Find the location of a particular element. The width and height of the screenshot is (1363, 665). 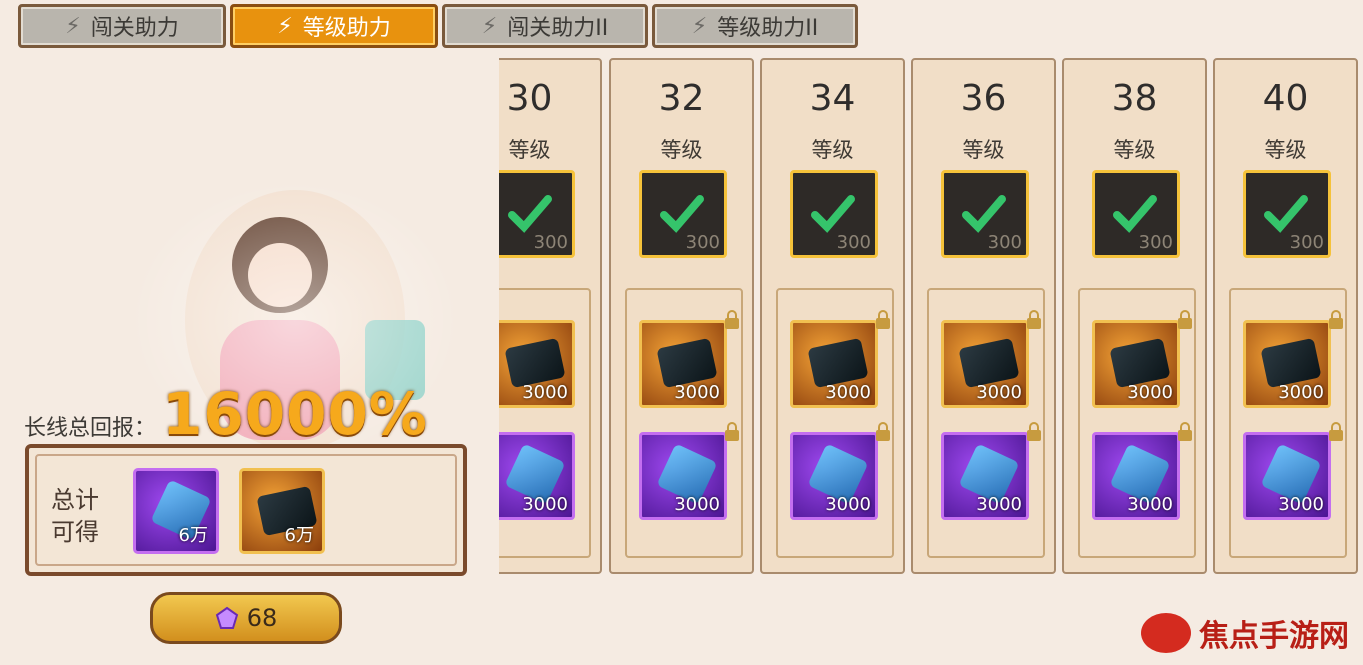

tab-stage-boost-ii: ⚡ 闯关助力II is located at coordinates (545, 26).